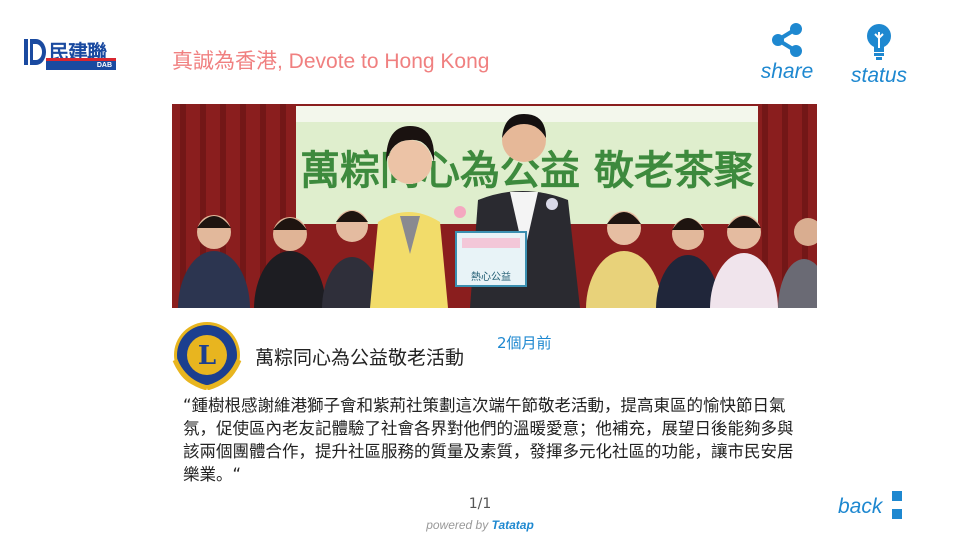 This screenshot has height=540, width=960. Describe the element at coordinates (879, 75) in the screenshot. I see `status-label: status` at that location.